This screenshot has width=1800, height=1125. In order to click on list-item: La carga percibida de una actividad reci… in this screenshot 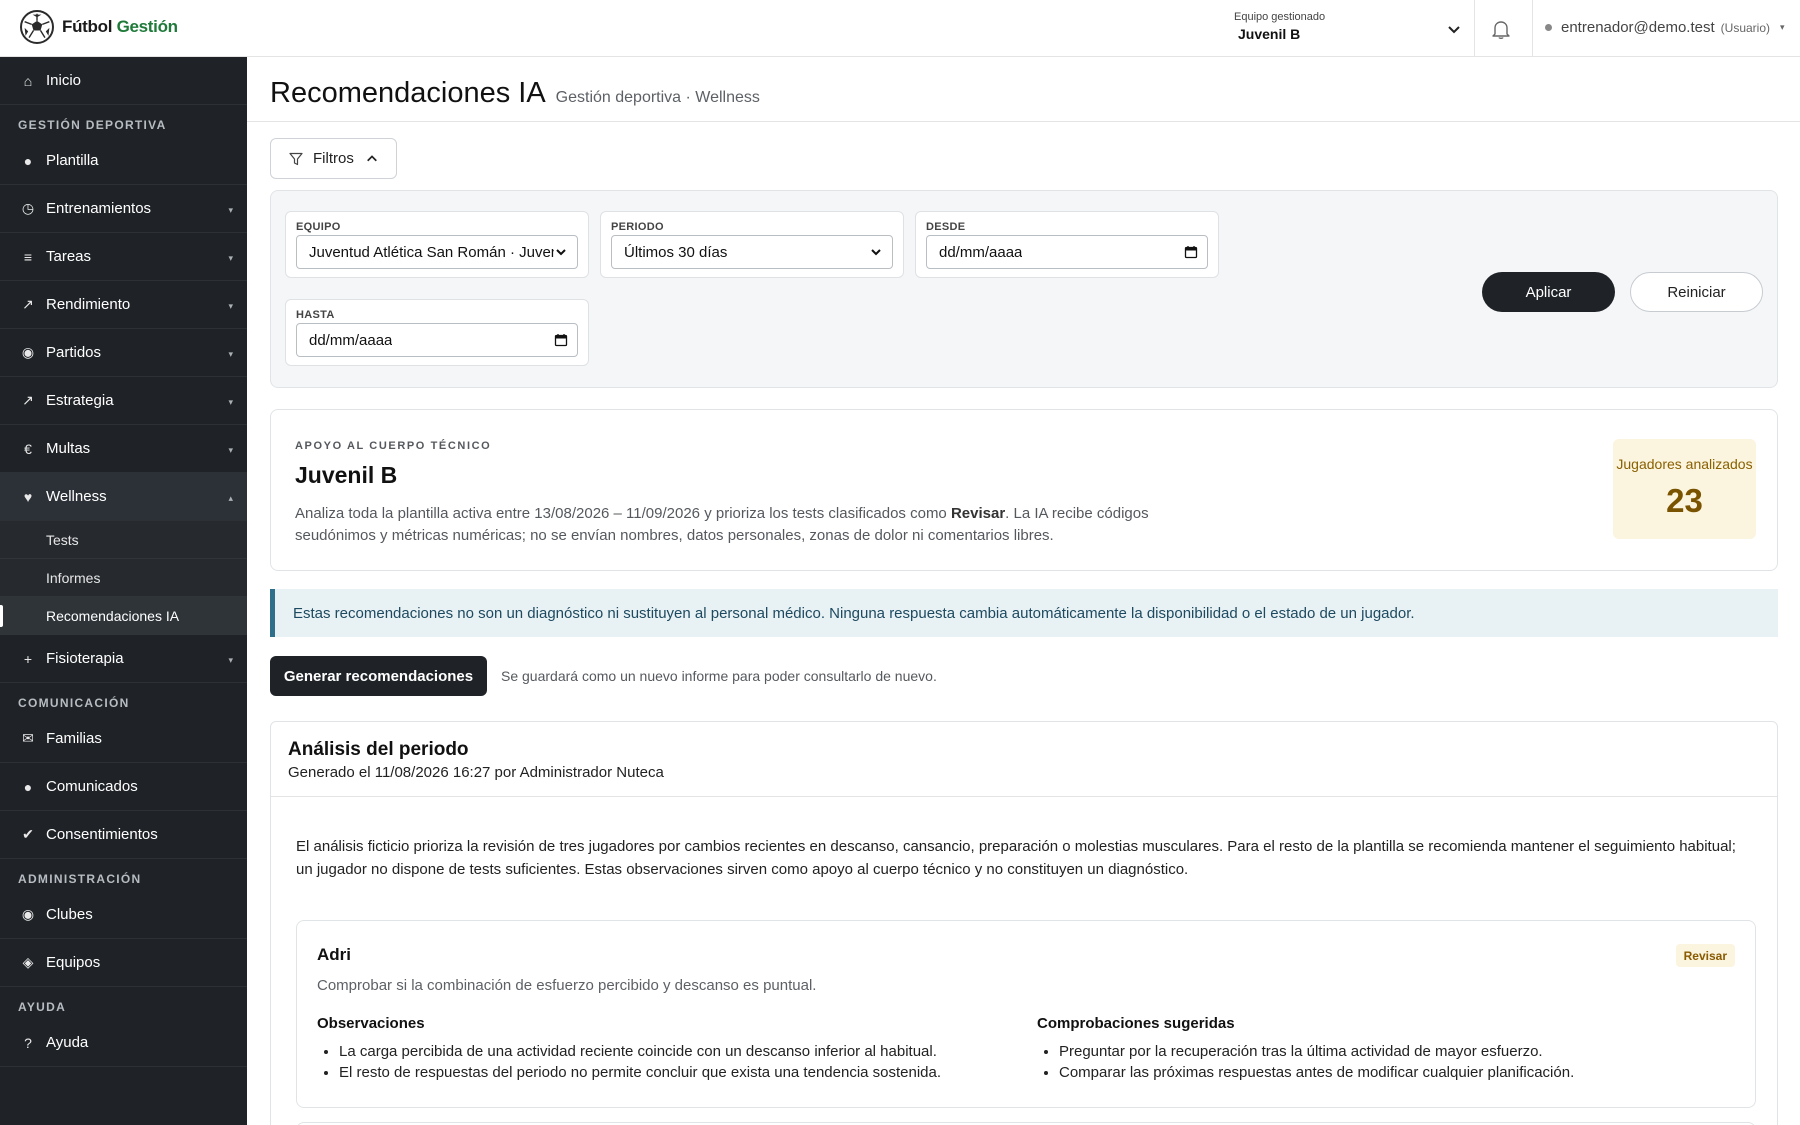, I will do `click(640, 1051)`.